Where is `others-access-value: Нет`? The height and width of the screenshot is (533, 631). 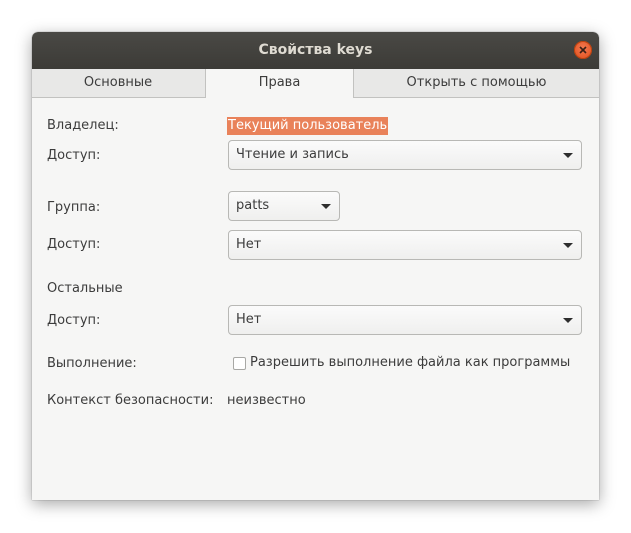 others-access-value: Нет is located at coordinates (249, 319).